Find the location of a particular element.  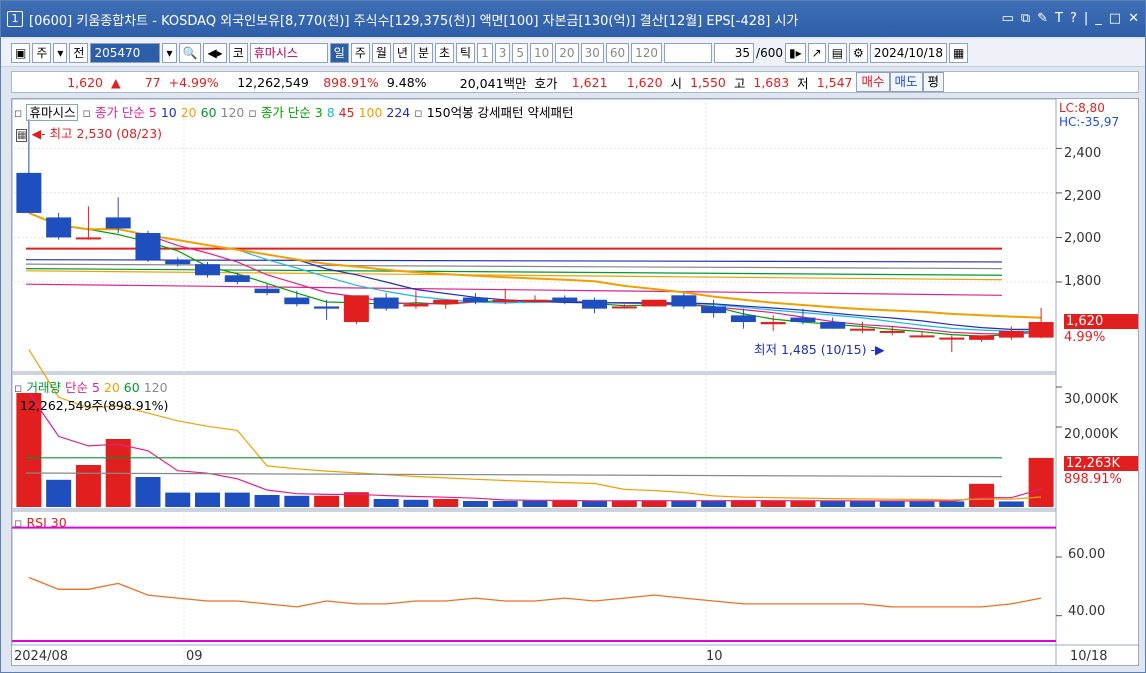

eval-button: 평 is located at coordinates (933, 82).